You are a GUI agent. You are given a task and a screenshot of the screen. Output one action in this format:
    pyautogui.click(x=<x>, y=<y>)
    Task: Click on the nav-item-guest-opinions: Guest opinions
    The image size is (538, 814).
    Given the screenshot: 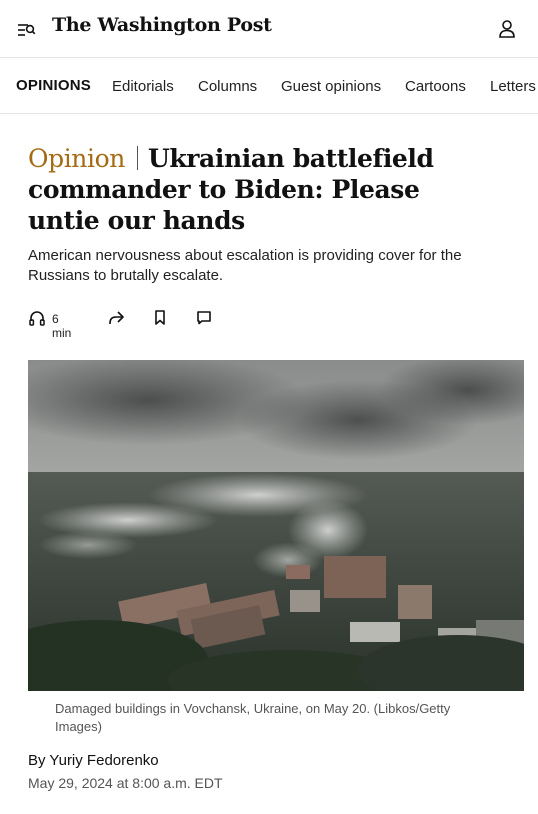 What is the action you would take?
    pyautogui.click(x=331, y=86)
    